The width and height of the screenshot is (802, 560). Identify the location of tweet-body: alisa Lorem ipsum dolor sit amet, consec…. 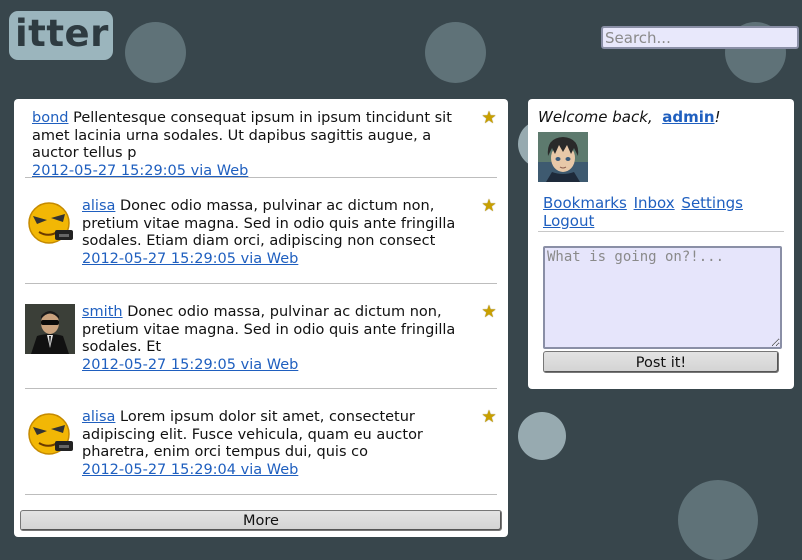
(278, 444).